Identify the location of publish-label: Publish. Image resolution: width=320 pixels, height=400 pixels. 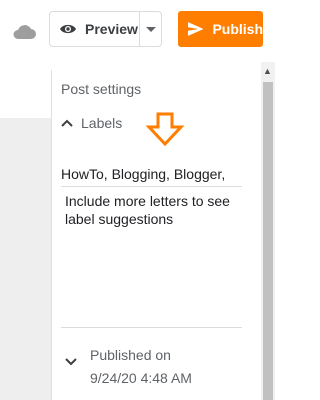
(237, 29).